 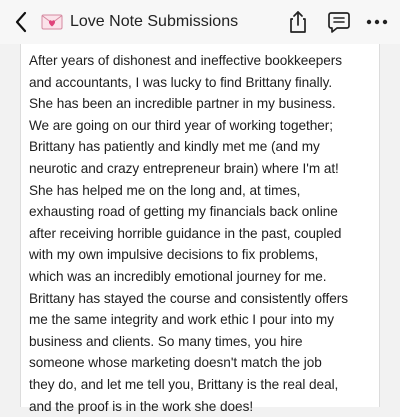 What do you see at coordinates (207, 406) in the screenshot?
I see `note-line: and the proof is in the work she does!` at bounding box center [207, 406].